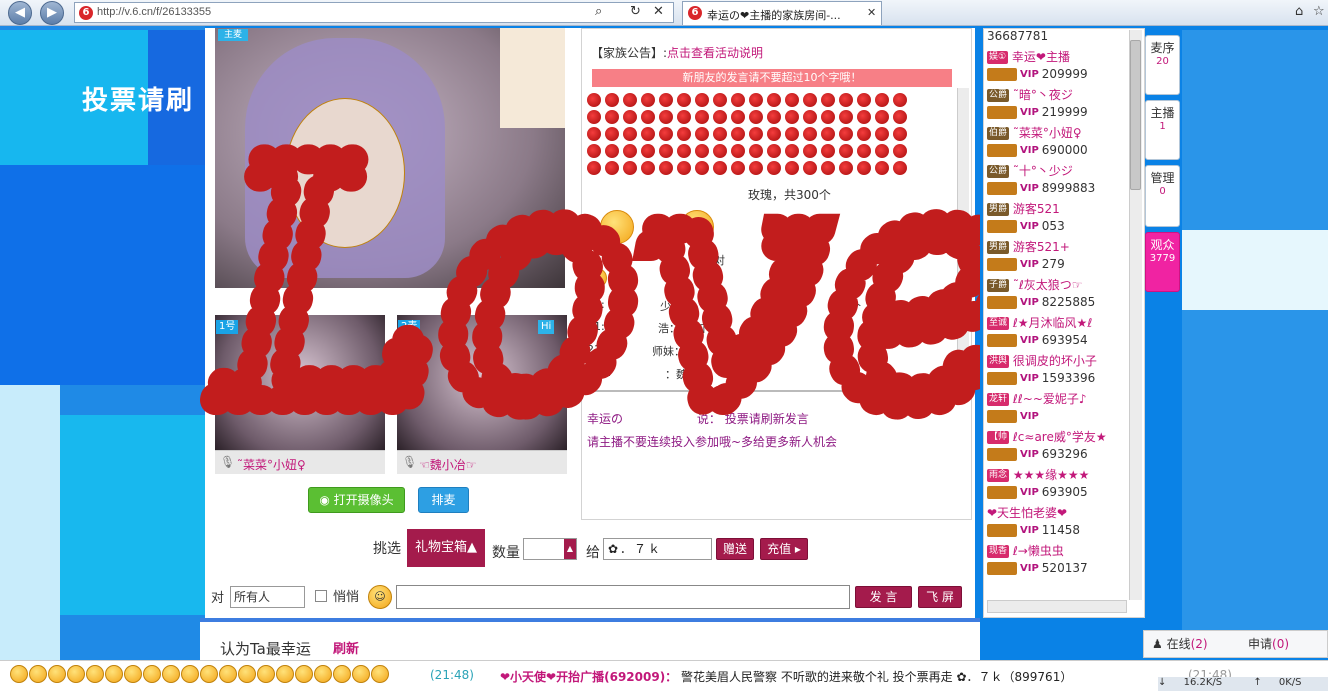  What do you see at coordinates (321, 596) in the screenshot?
I see `whisper-checkbox` at bounding box center [321, 596].